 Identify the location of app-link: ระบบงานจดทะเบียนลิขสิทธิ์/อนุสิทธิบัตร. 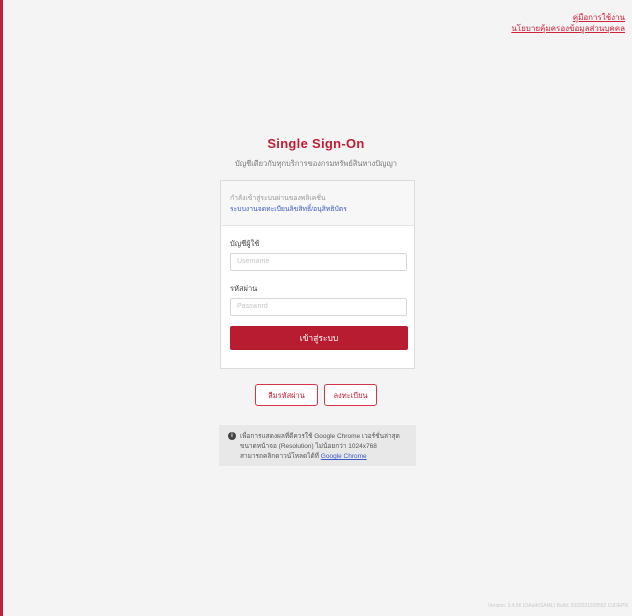
(288, 209).